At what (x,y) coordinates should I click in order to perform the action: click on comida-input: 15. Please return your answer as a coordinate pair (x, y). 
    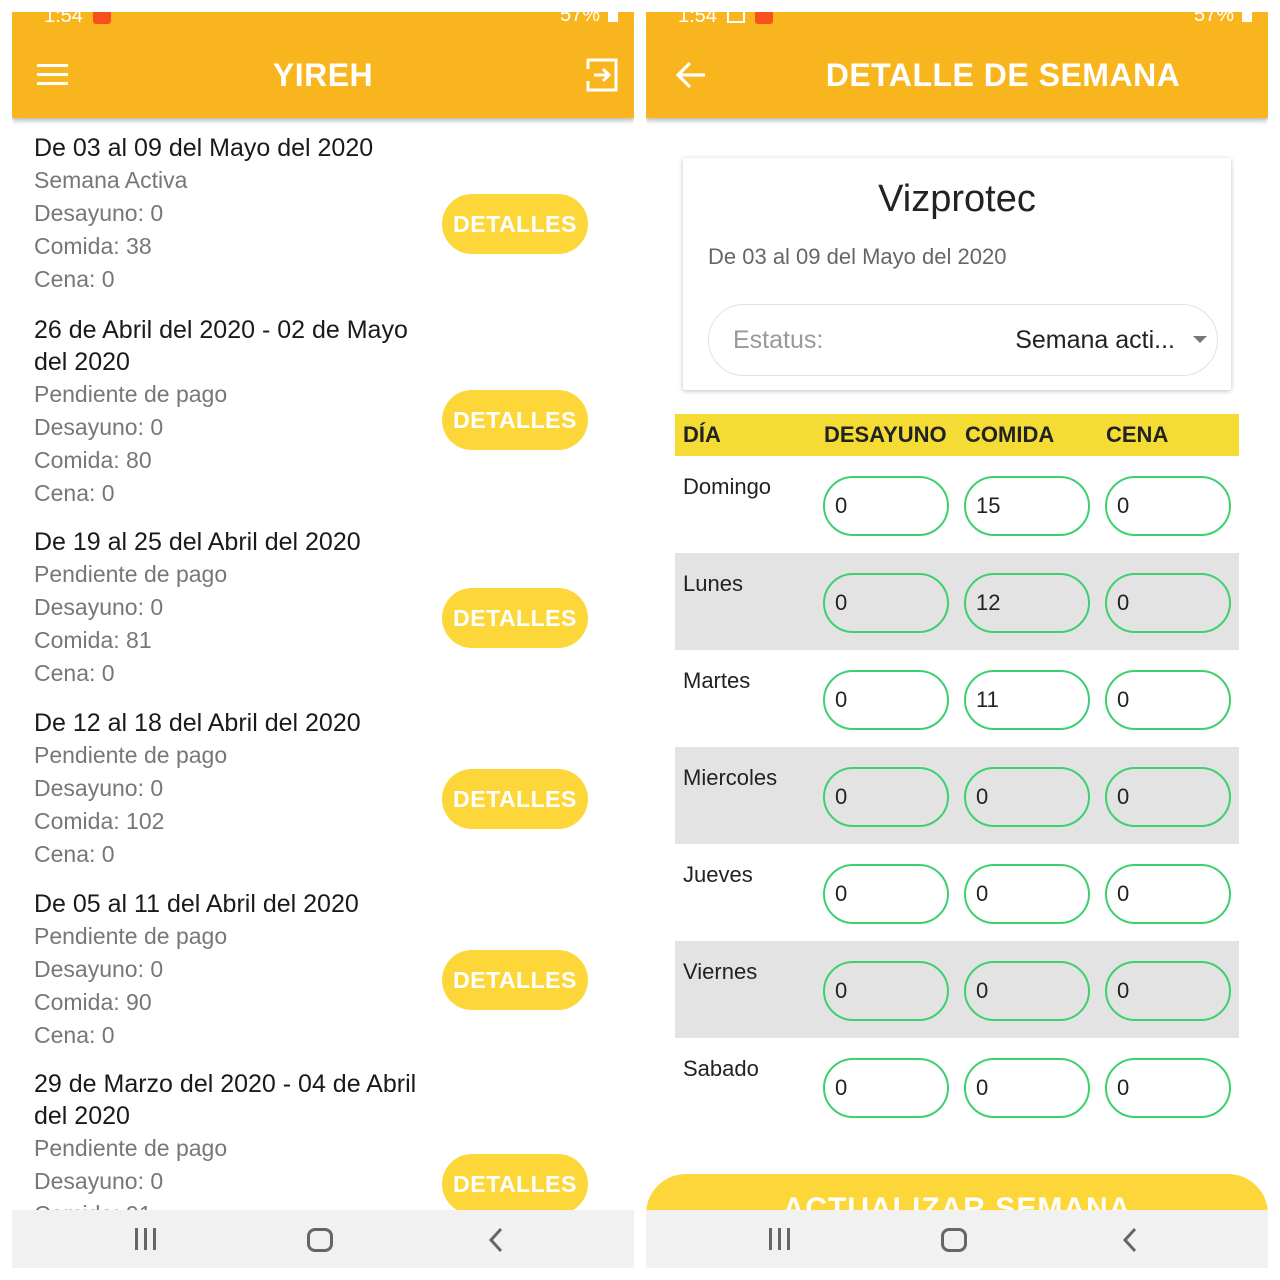
    Looking at the image, I should click on (1027, 506).